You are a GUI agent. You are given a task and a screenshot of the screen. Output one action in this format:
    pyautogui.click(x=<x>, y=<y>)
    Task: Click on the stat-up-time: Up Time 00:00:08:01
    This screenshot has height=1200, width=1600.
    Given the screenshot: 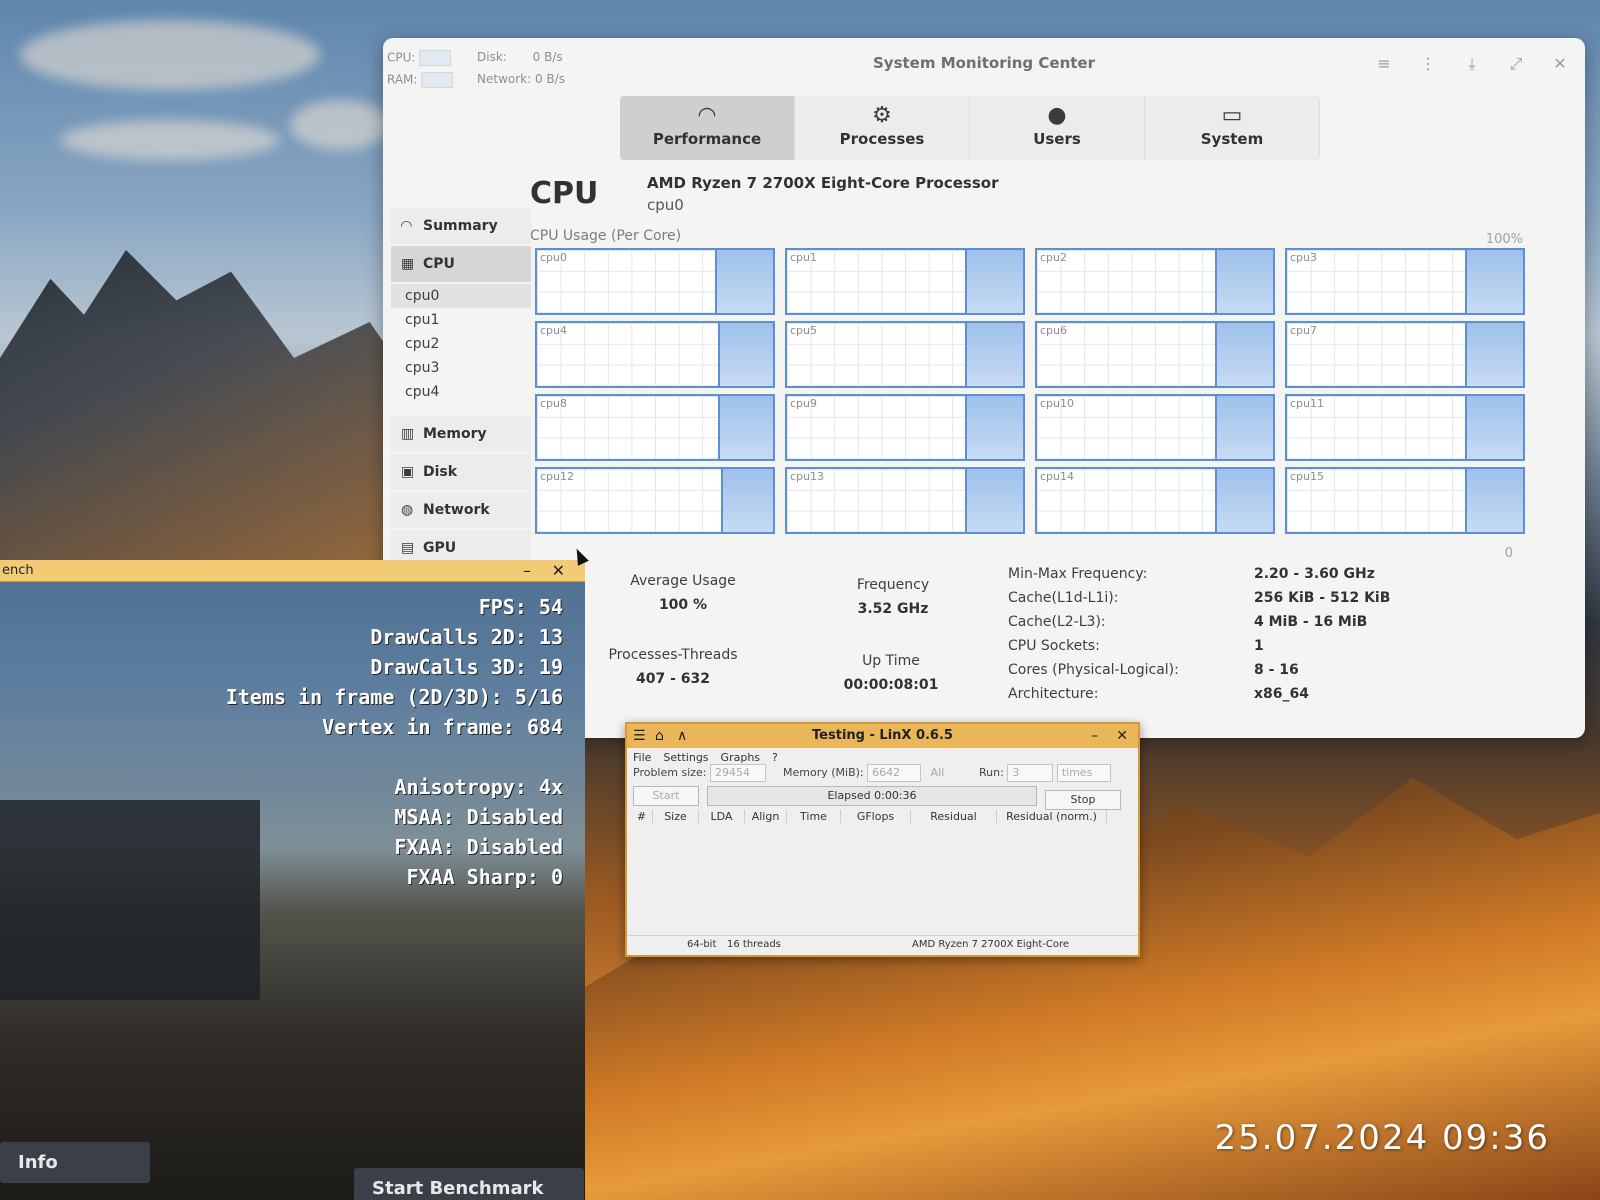 What is the action you would take?
    pyautogui.click(x=891, y=673)
    